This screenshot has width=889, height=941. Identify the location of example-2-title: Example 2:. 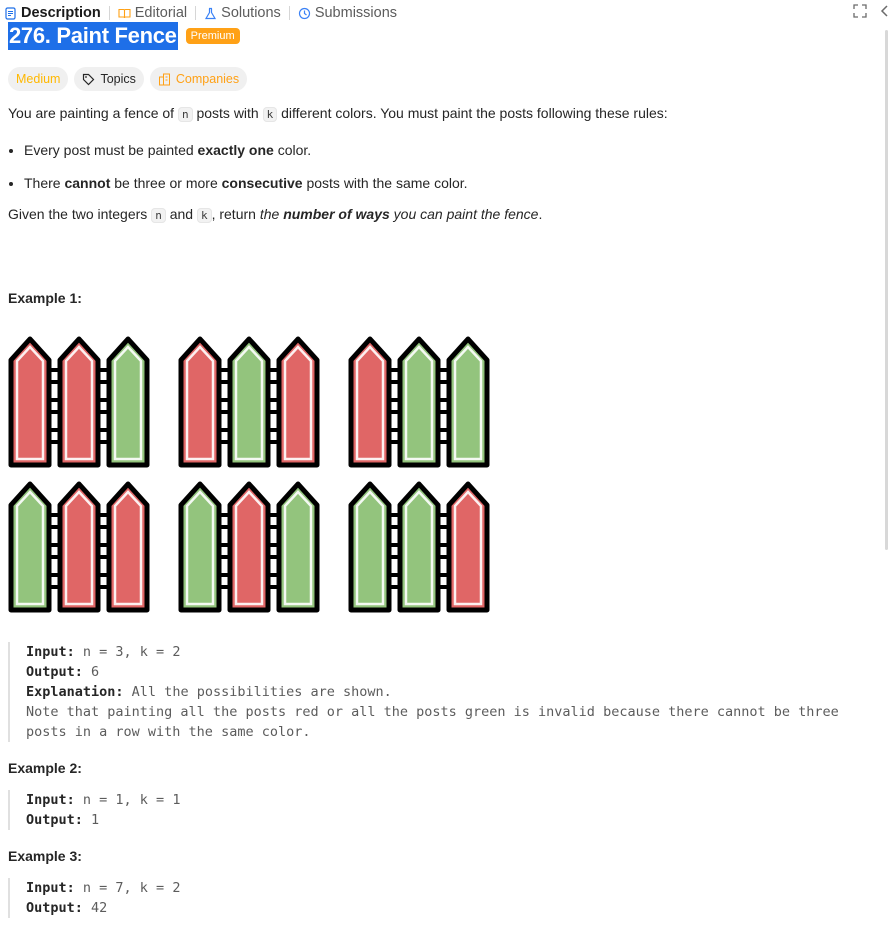
(45, 768).